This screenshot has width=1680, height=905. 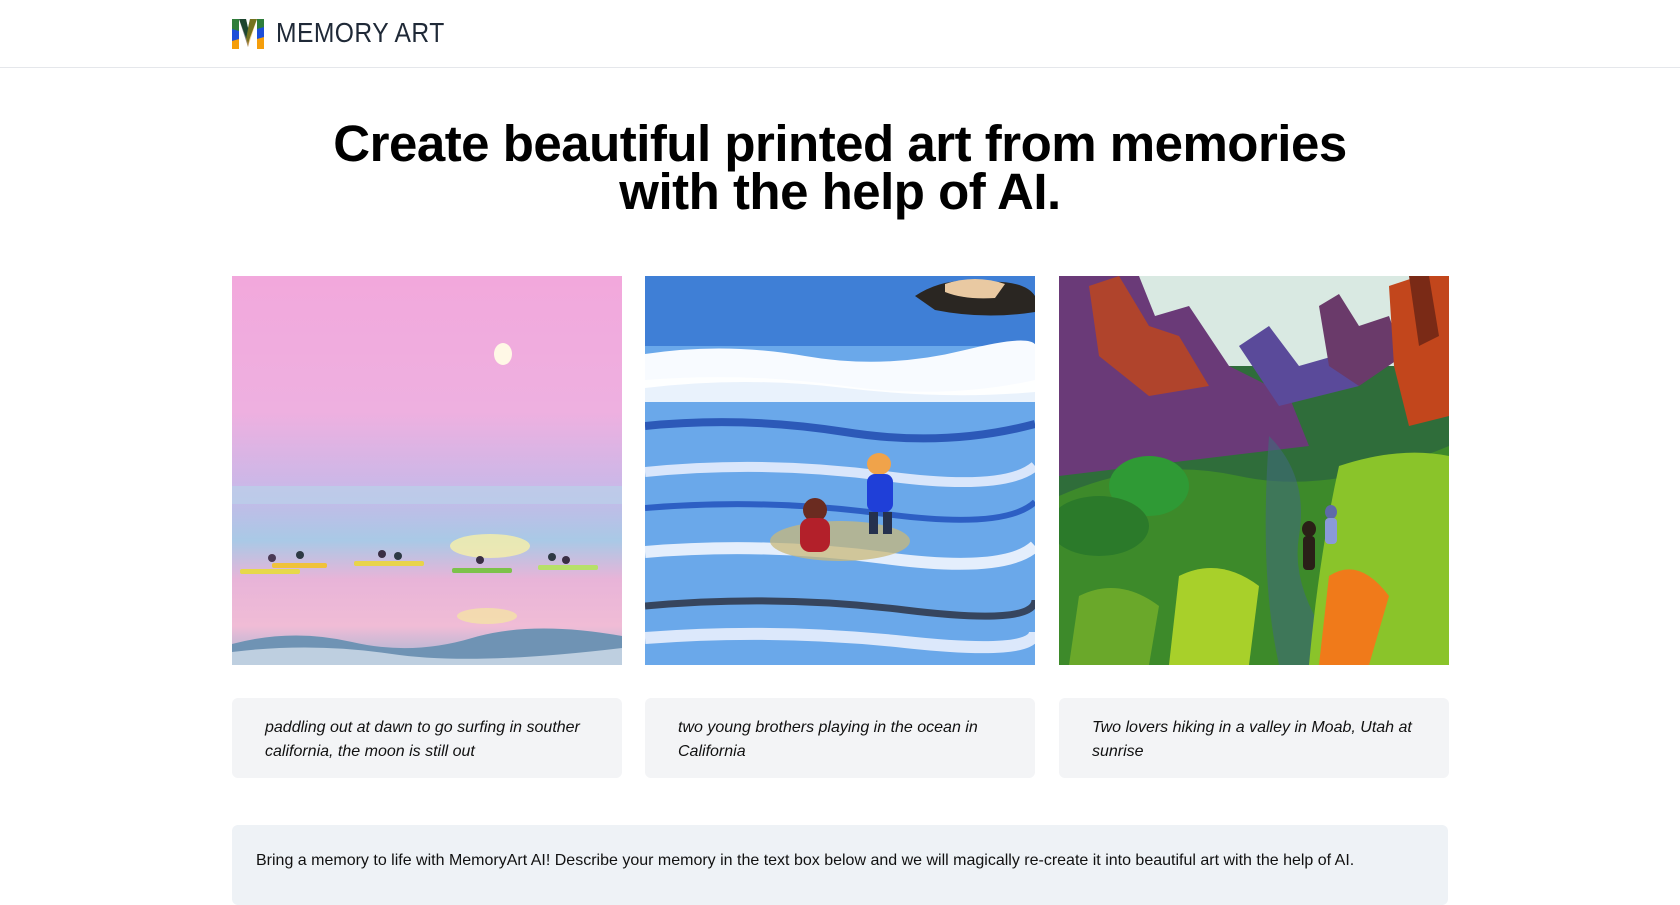 I want to click on m-letter-logo-icon, so click(x=248, y=34).